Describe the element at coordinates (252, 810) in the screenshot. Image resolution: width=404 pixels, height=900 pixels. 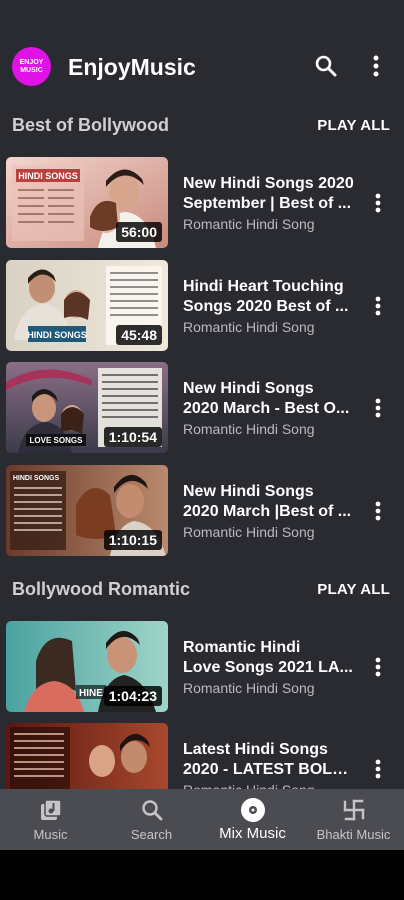
I see `disc-icon` at that location.